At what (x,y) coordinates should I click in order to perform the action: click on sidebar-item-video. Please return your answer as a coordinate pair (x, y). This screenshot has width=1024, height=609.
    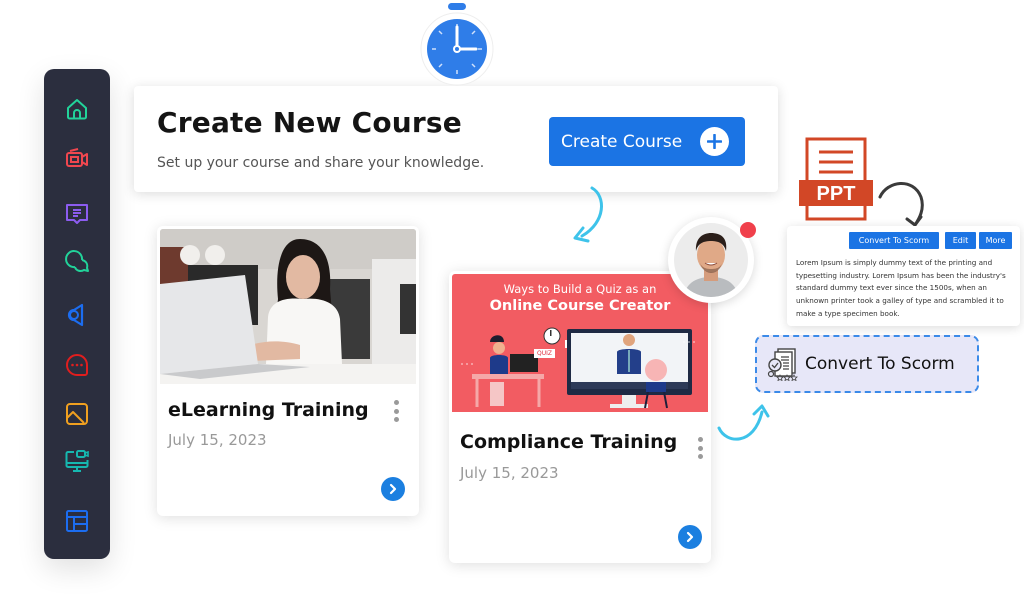
    Looking at the image, I should click on (77, 158).